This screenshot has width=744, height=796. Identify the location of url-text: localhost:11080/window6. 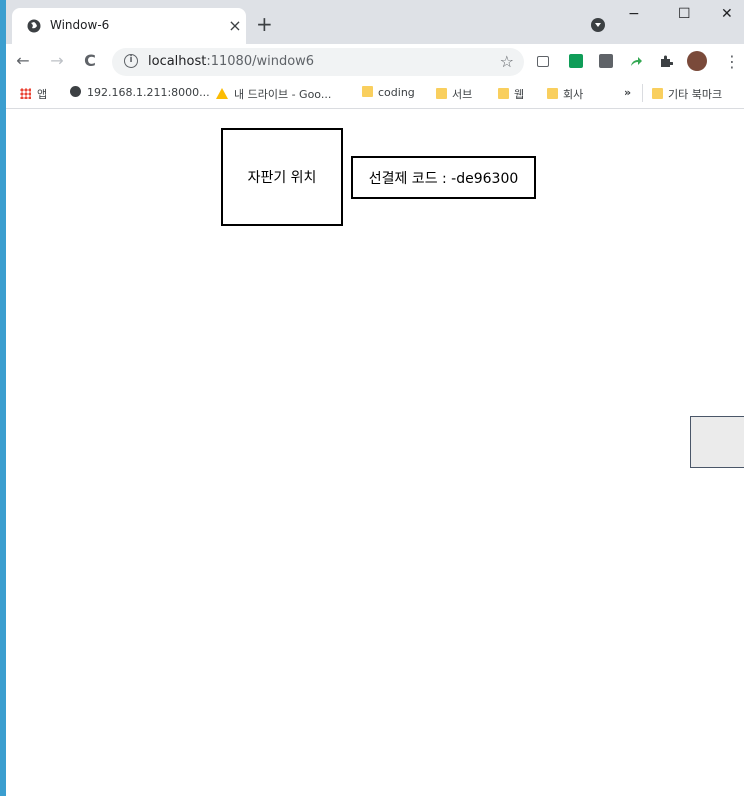
(231, 61).